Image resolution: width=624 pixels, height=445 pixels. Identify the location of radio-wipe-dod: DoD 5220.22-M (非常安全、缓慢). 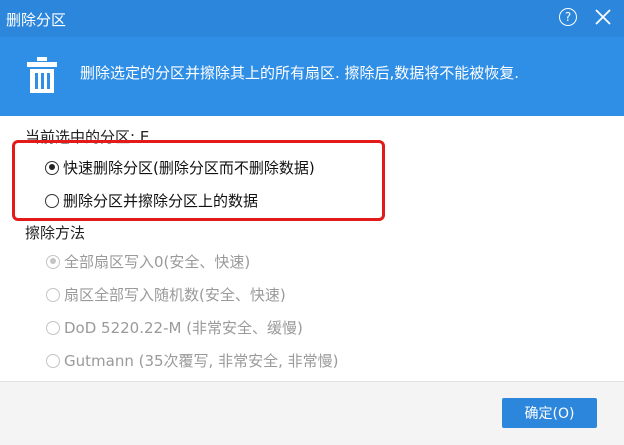
(174, 327).